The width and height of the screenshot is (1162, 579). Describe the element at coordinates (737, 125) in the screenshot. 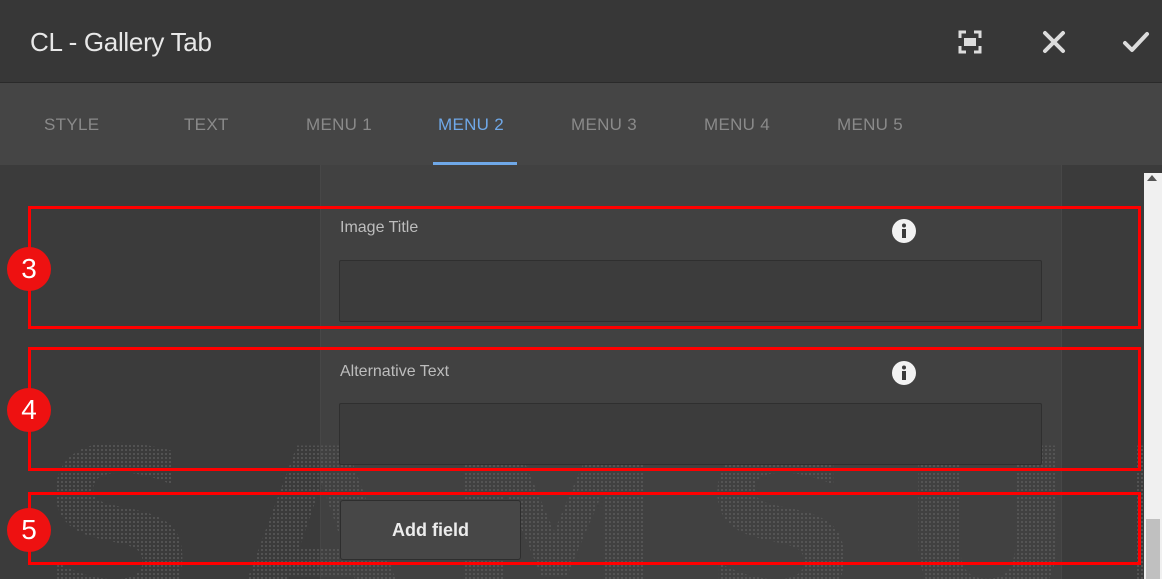

I see `tab-menu-4: MENU 4` at that location.